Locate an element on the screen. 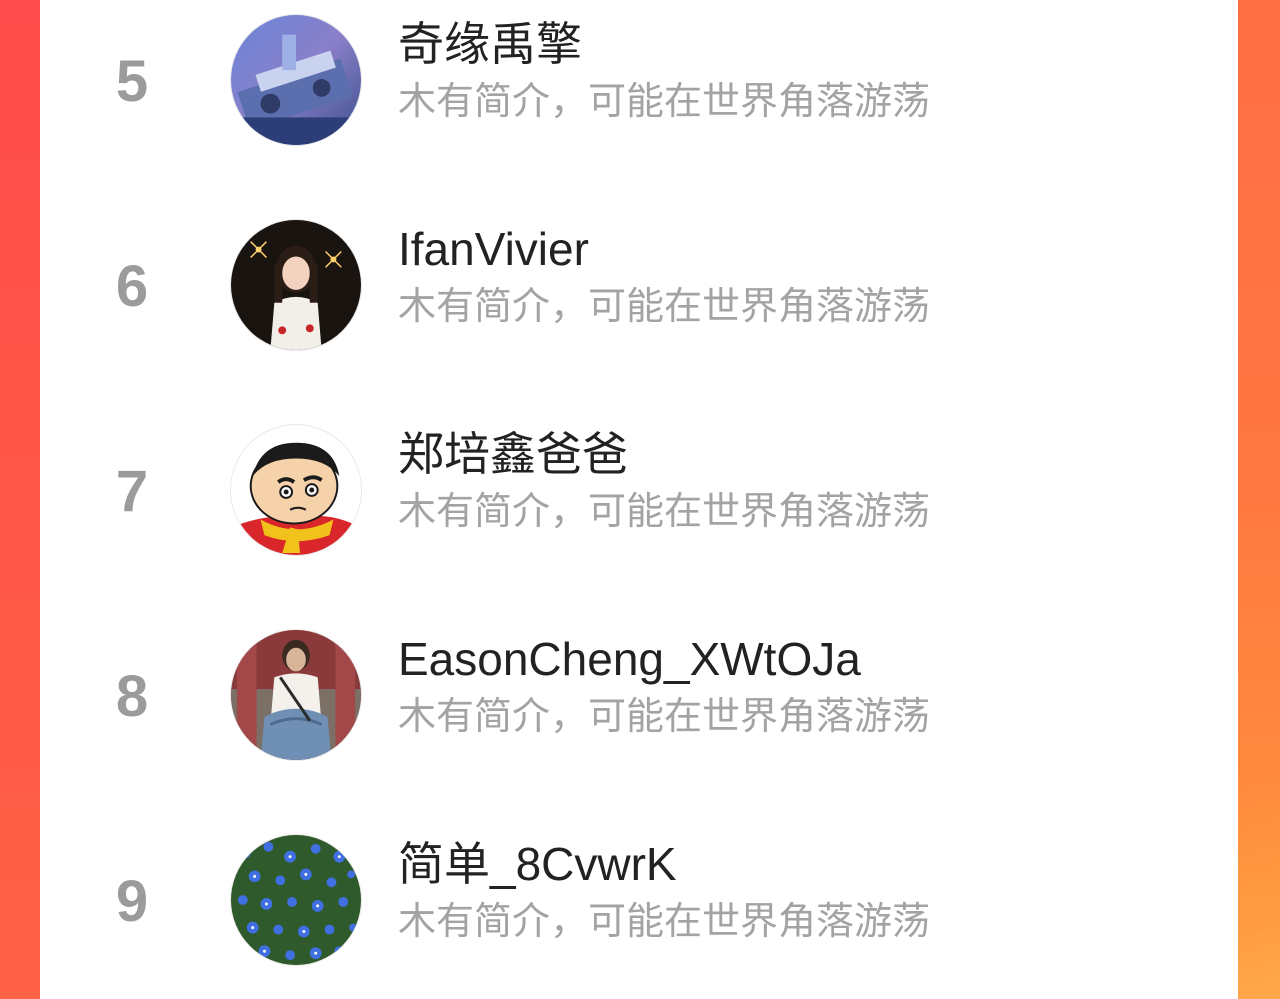 The width and height of the screenshot is (1280, 999). accent-glow is located at coordinates (1259, 889).